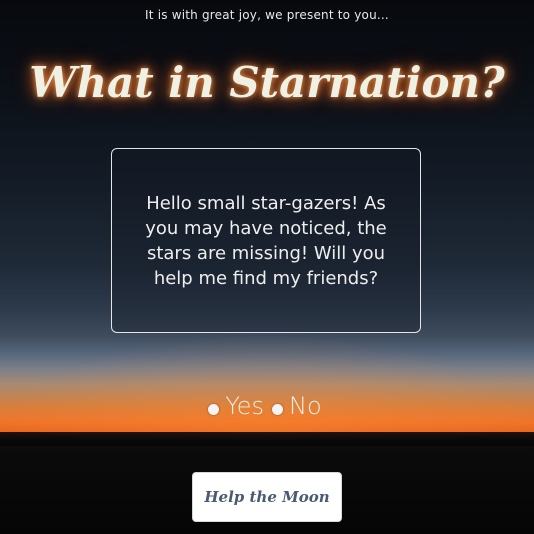 Image resolution: width=534 pixels, height=534 pixels. I want to click on help-the-moon-button: Help the Moon, so click(267, 497).